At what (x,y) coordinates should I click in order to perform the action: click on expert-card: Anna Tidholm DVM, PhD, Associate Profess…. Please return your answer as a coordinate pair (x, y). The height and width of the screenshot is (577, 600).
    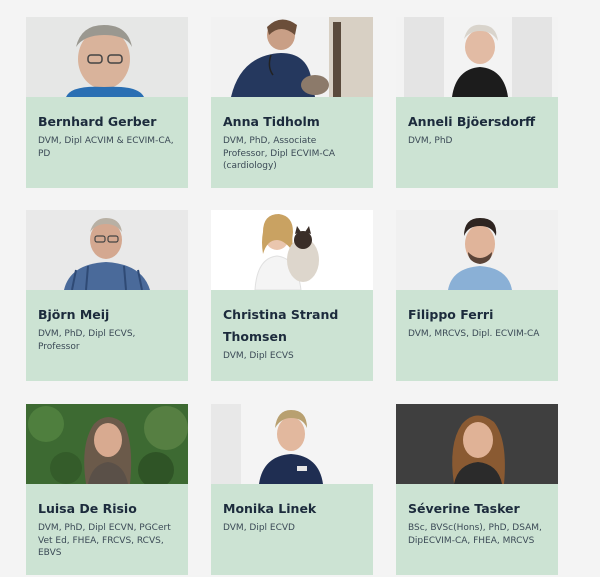
    Looking at the image, I should click on (292, 102).